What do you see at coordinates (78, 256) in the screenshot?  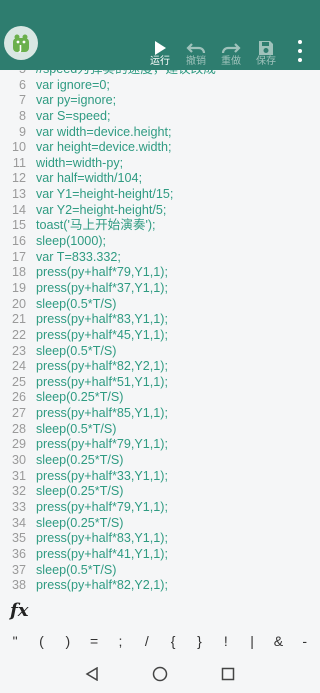 I see `code-text: var T=833.332;` at bounding box center [78, 256].